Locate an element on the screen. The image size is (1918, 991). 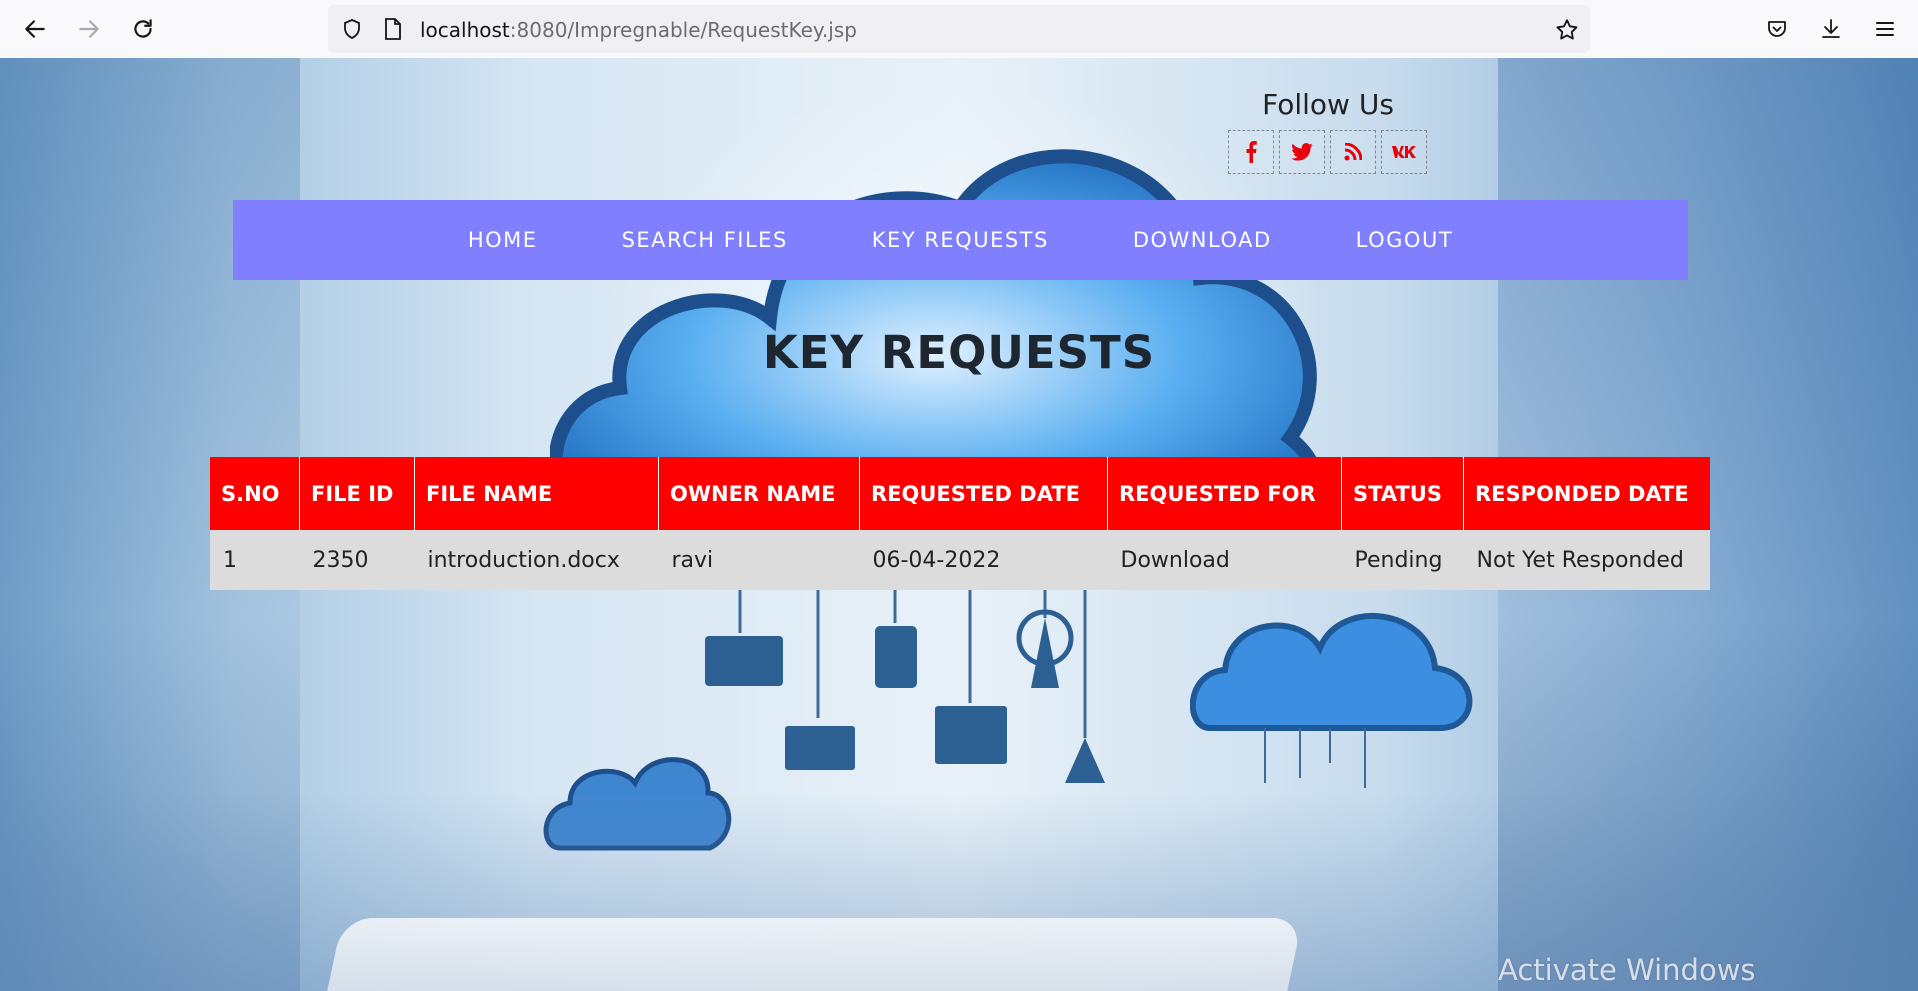
col-header-requested-date: REQUESTED DATE is located at coordinates (983, 493).